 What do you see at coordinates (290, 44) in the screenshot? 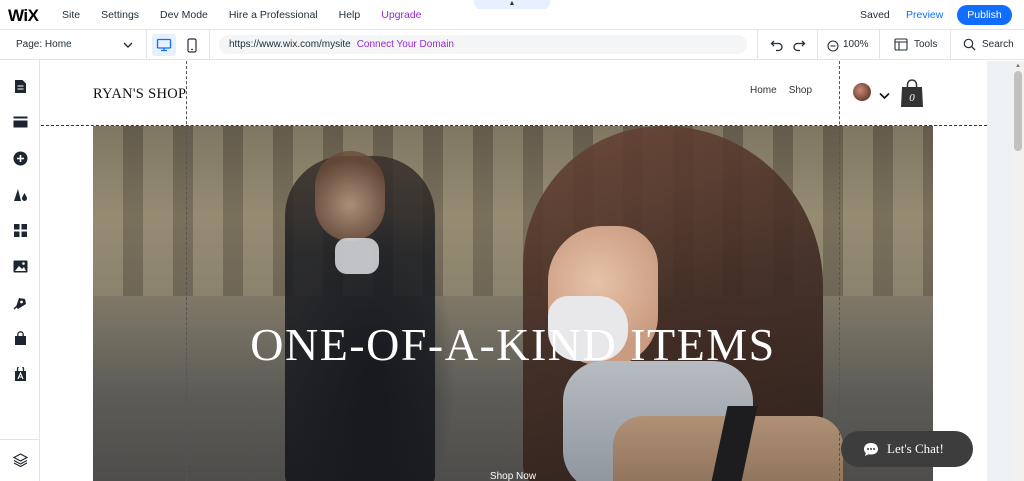
I see `site-url: https://www.wix.com/mysite` at bounding box center [290, 44].